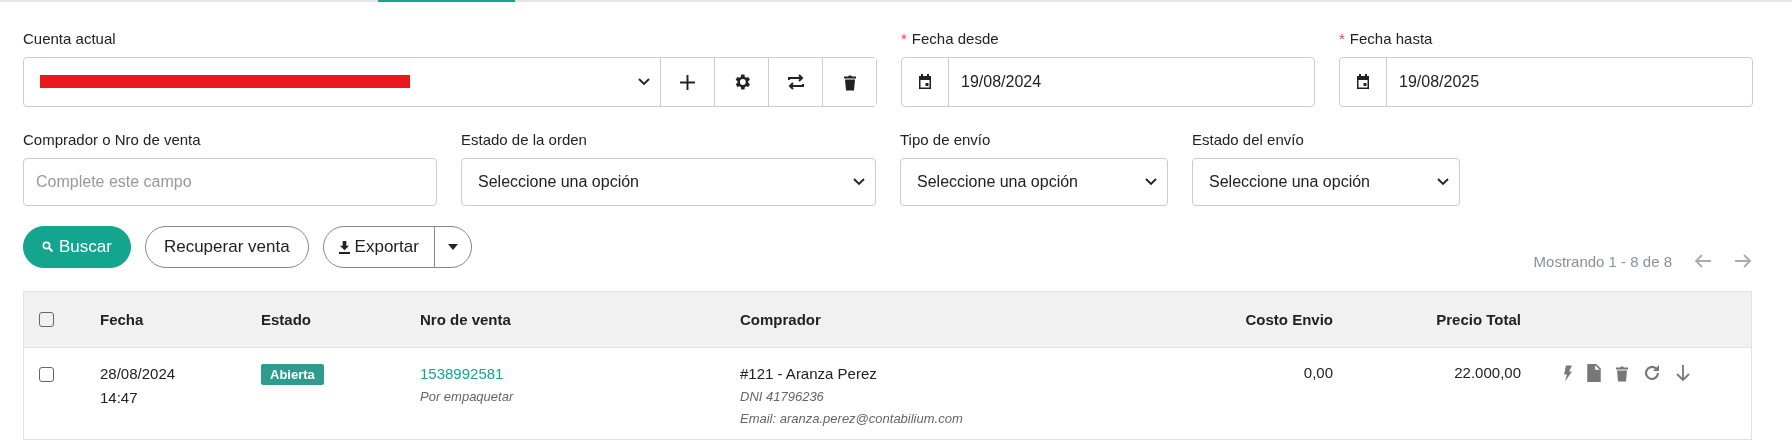 This screenshot has width=1792, height=442. What do you see at coordinates (1248, 140) in the screenshot?
I see `field-label: Estado del envío` at bounding box center [1248, 140].